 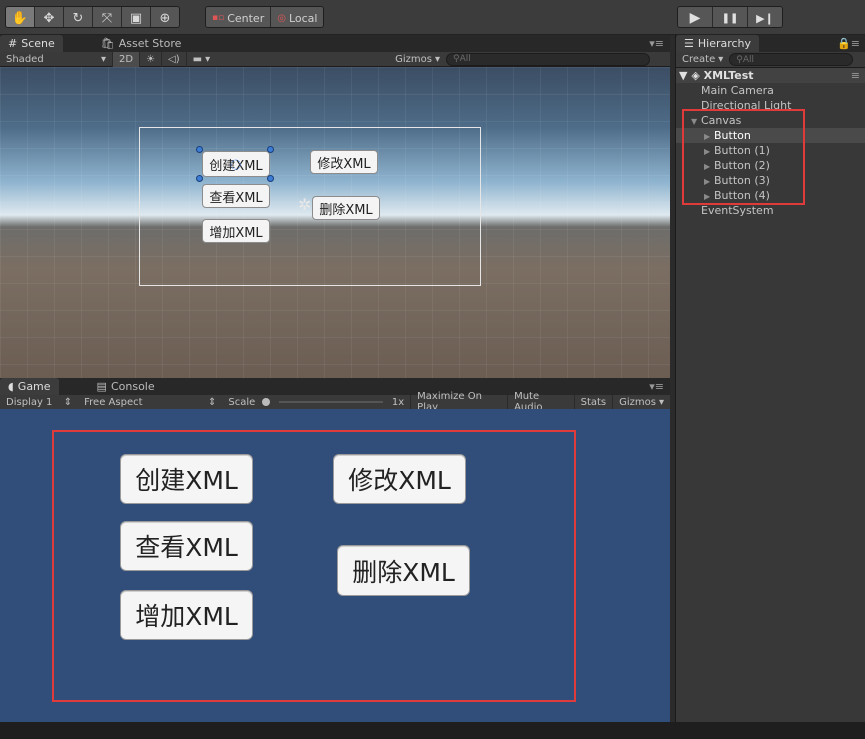 What do you see at coordinates (11, 386) in the screenshot?
I see `game-controller-icon: ◖` at bounding box center [11, 386].